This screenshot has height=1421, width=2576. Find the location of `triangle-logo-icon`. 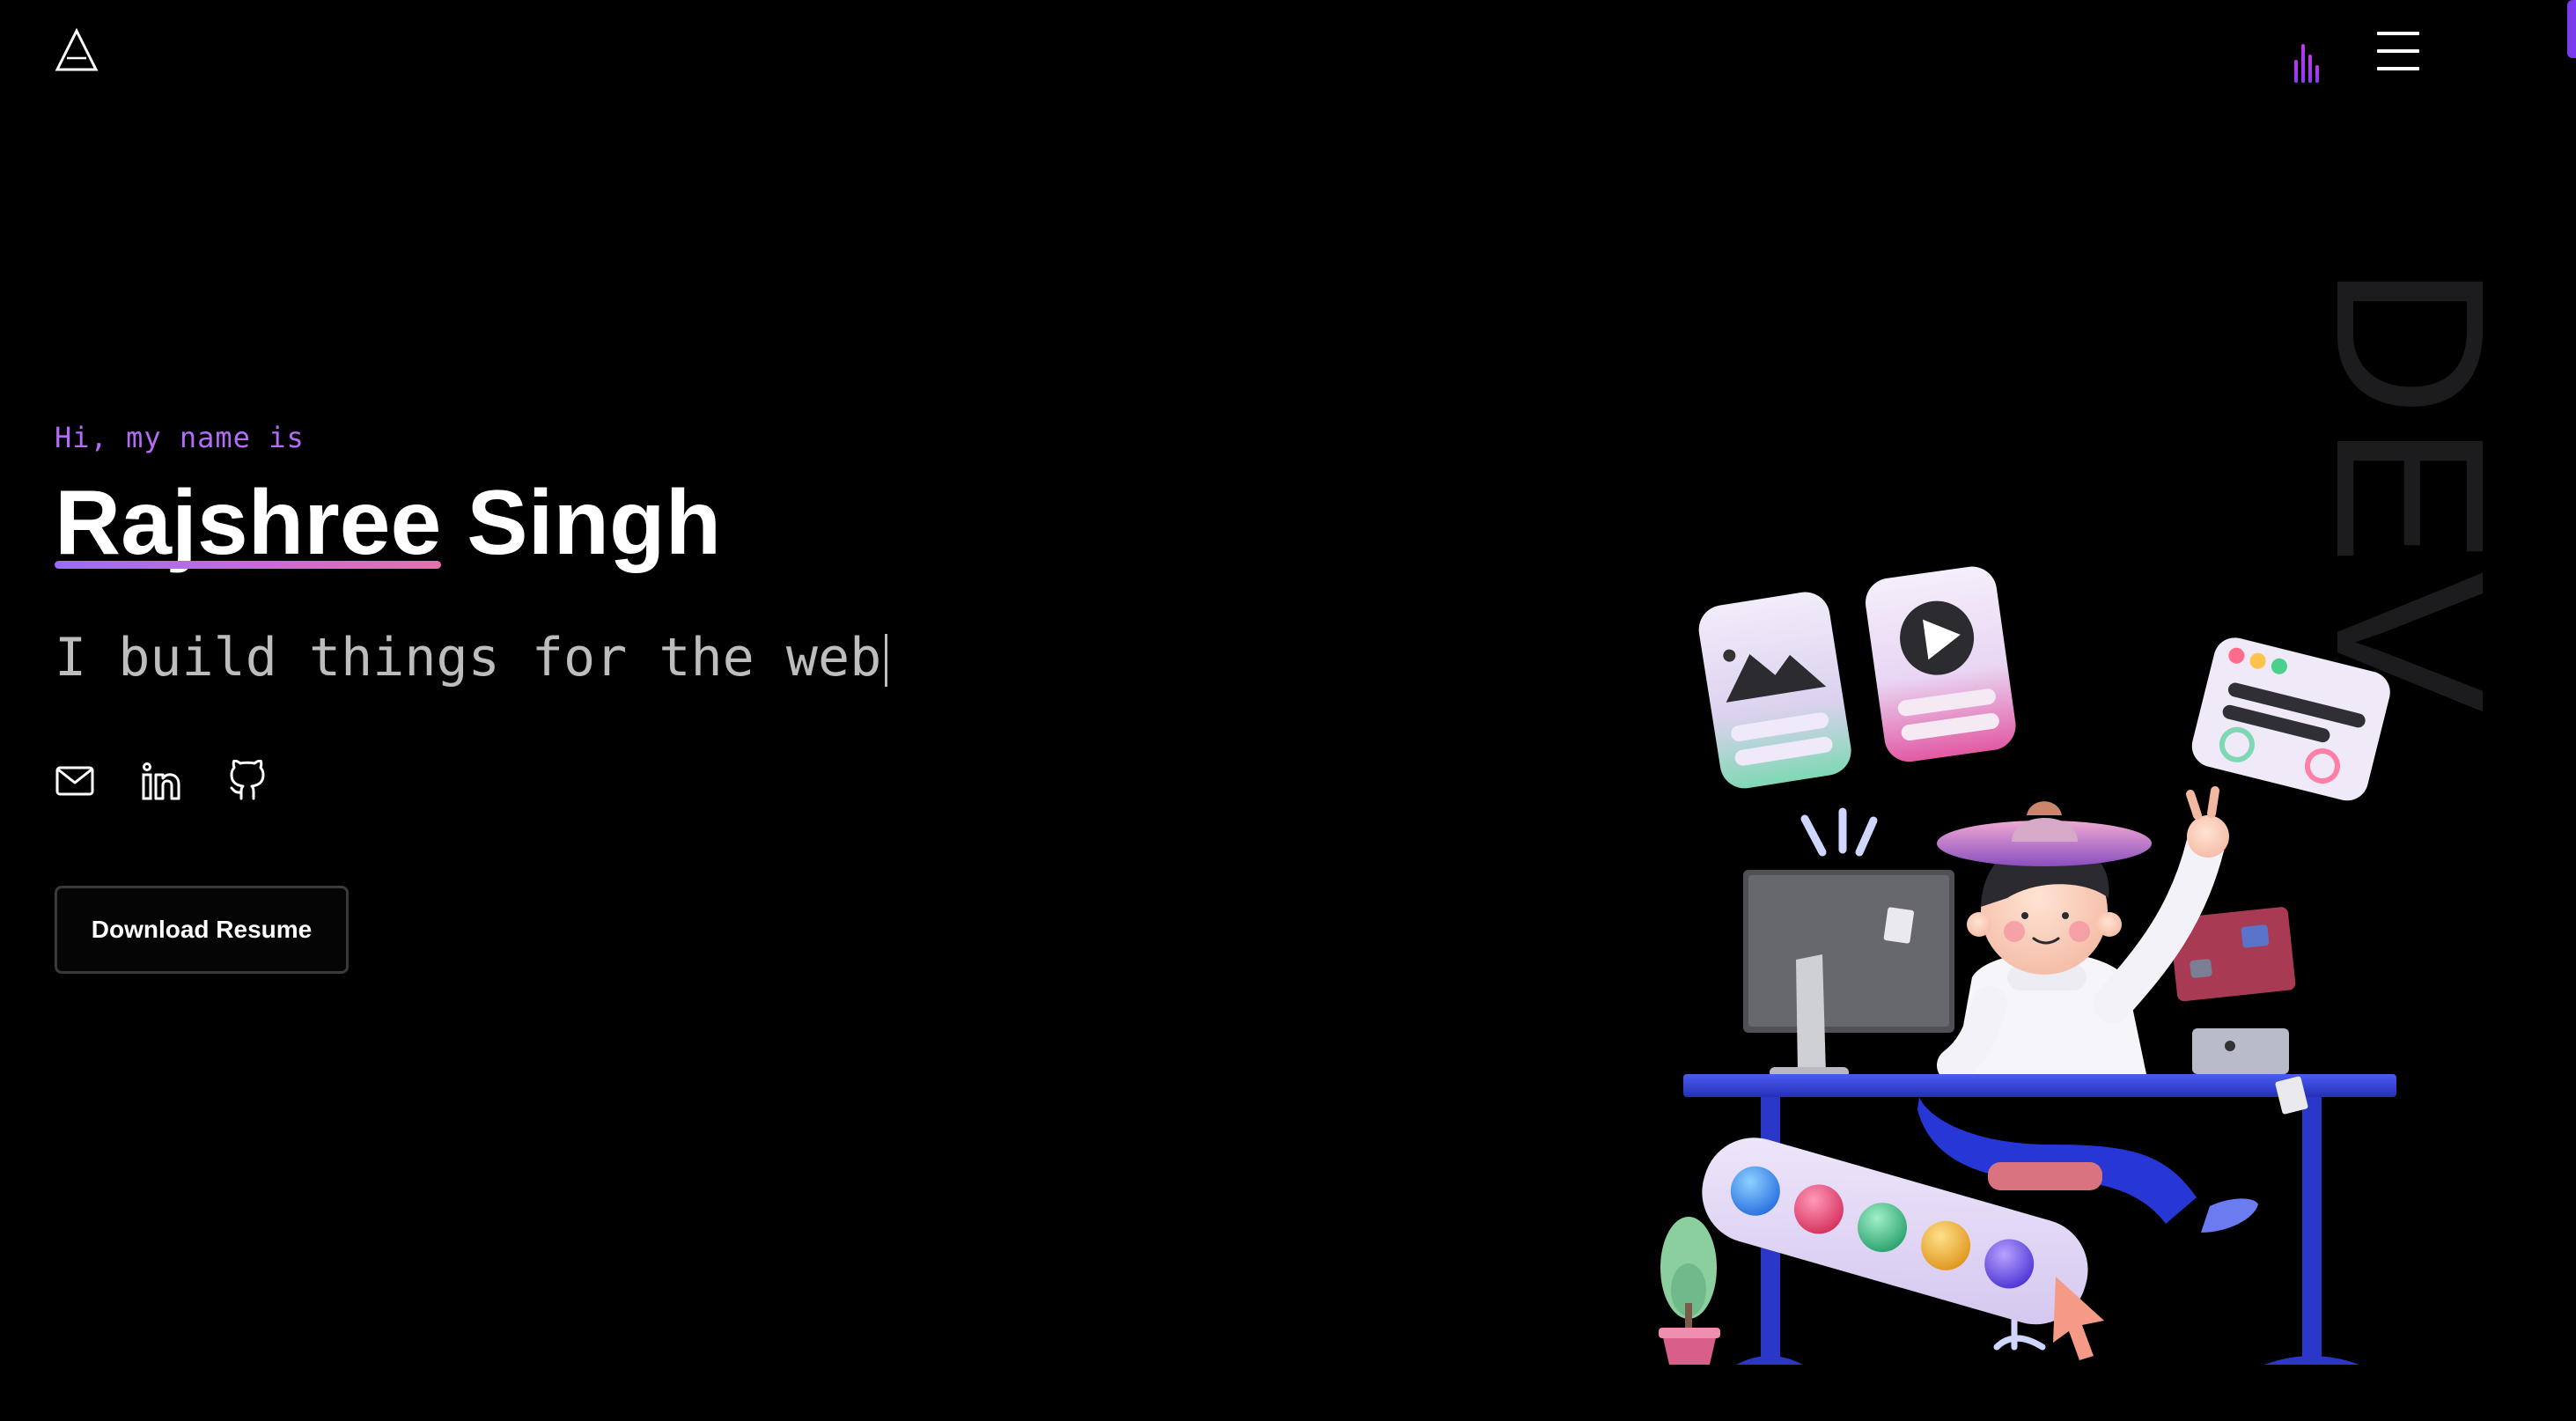

triangle-logo-icon is located at coordinates (77, 50).